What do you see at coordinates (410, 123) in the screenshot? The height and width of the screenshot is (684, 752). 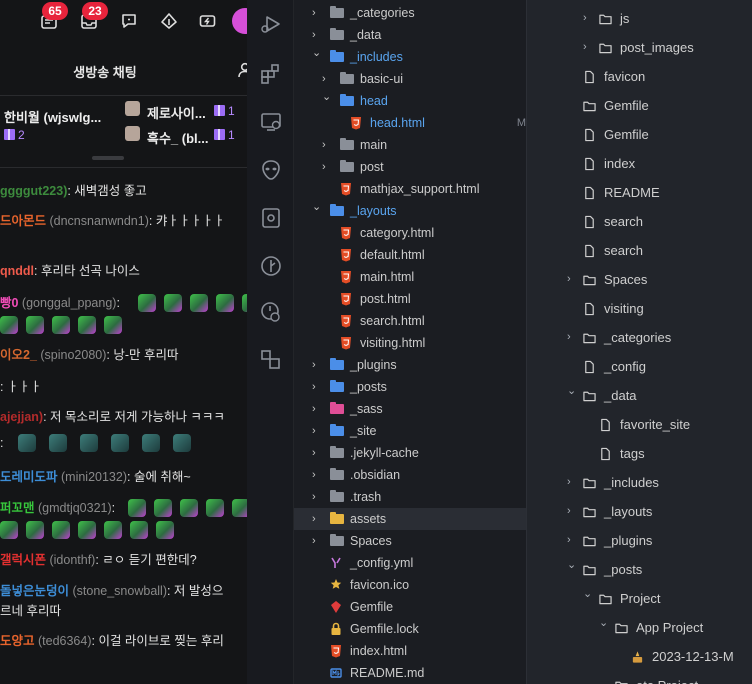 I see `explorer-item: head.html M` at bounding box center [410, 123].